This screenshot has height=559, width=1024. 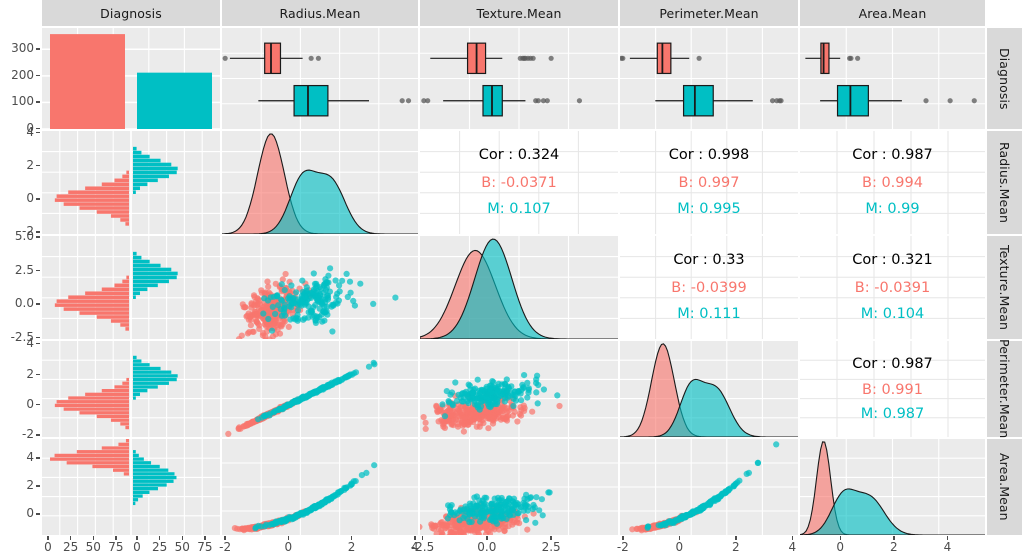 I want to click on row-title-radius-mean: Radius.Mean, so click(x=1004, y=182).